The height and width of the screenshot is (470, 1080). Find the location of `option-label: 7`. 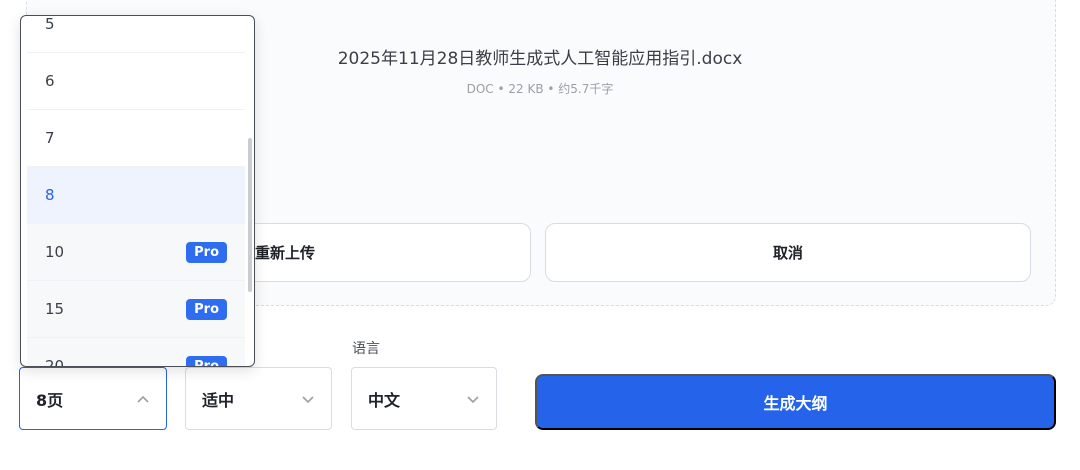

option-label: 7 is located at coordinates (50, 138).